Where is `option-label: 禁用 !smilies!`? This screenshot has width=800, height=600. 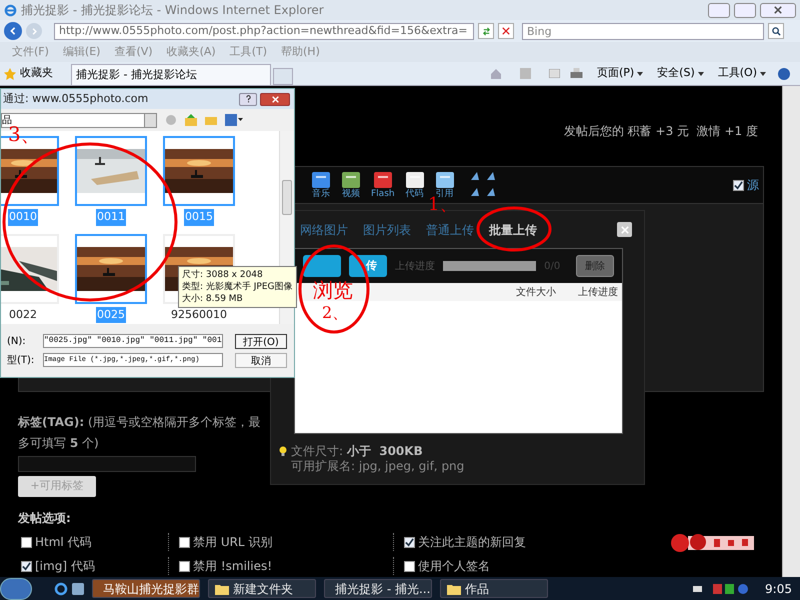
option-label: 禁用 !smilies! is located at coordinates (232, 566).